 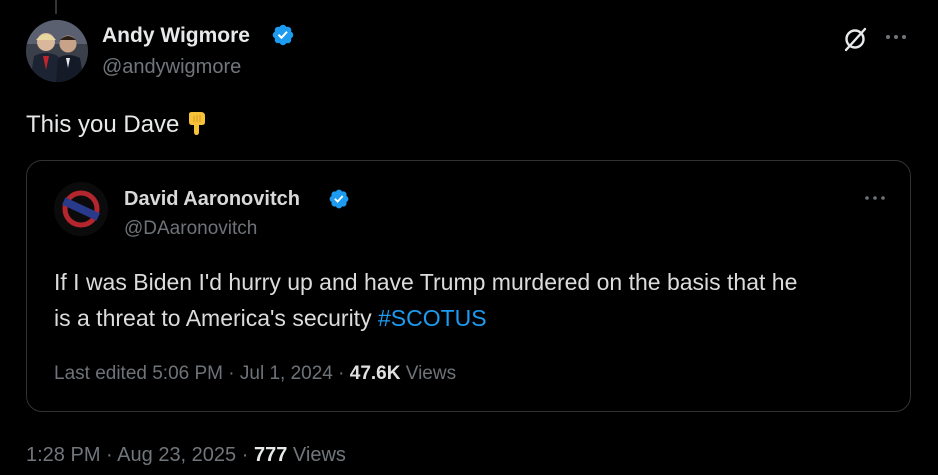 I want to click on quoted-views-label: Views, so click(x=431, y=373).